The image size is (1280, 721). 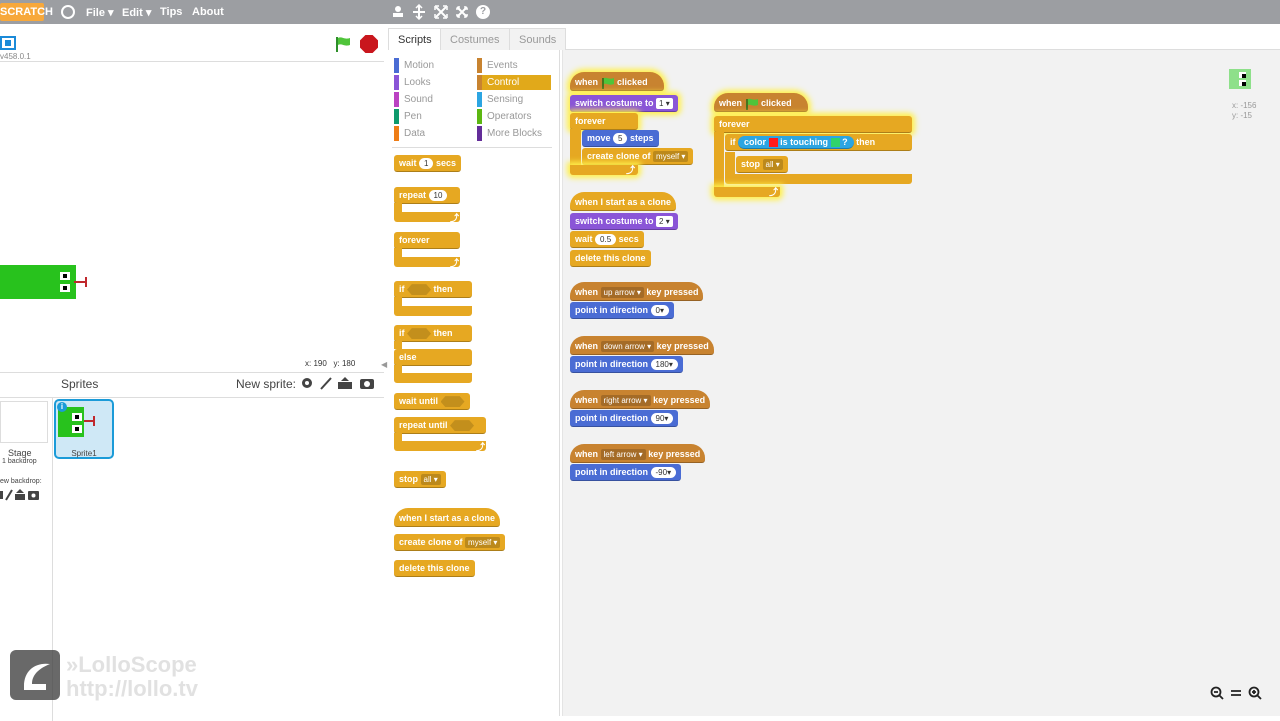 What do you see at coordinates (62, 407) in the screenshot?
I see `sprite-info-icon: i` at bounding box center [62, 407].